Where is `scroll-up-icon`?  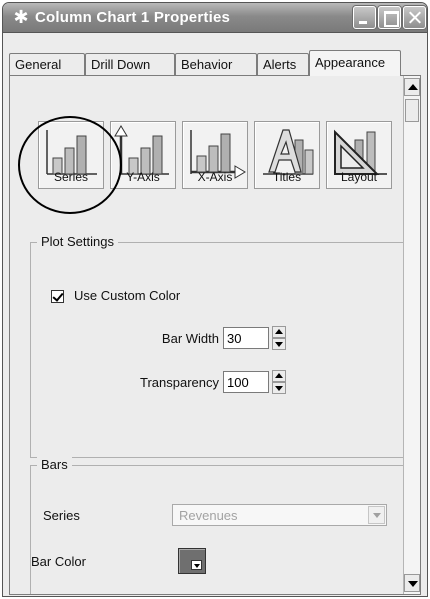
scroll-up-icon is located at coordinates (412, 87).